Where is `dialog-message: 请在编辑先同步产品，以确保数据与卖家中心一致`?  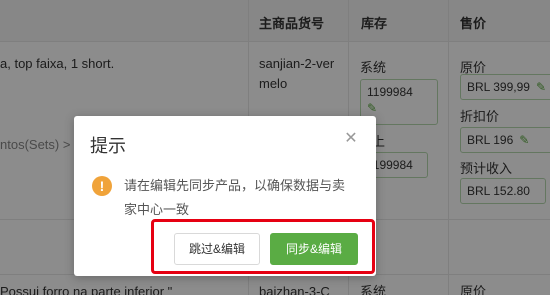
dialog-message: 请在编辑先同步产品，以确保数据与卖家中心一致 is located at coordinates (235, 197).